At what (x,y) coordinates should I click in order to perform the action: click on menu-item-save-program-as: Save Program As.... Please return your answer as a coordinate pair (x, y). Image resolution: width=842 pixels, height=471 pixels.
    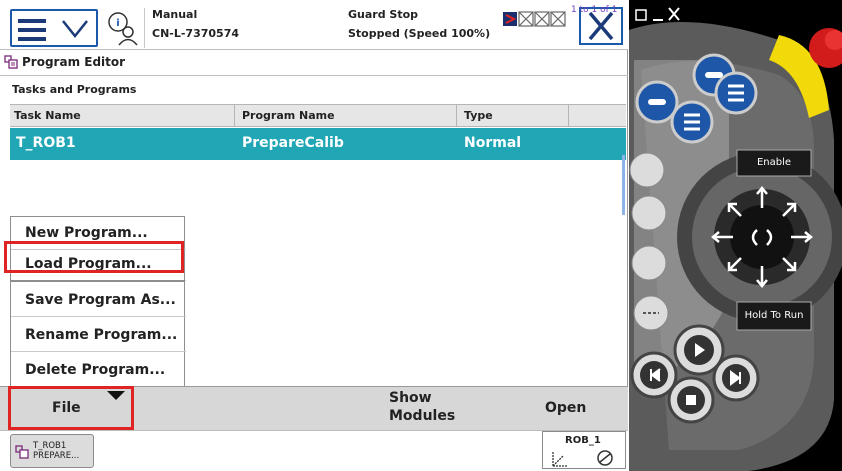
    Looking at the image, I should click on (98, 300).